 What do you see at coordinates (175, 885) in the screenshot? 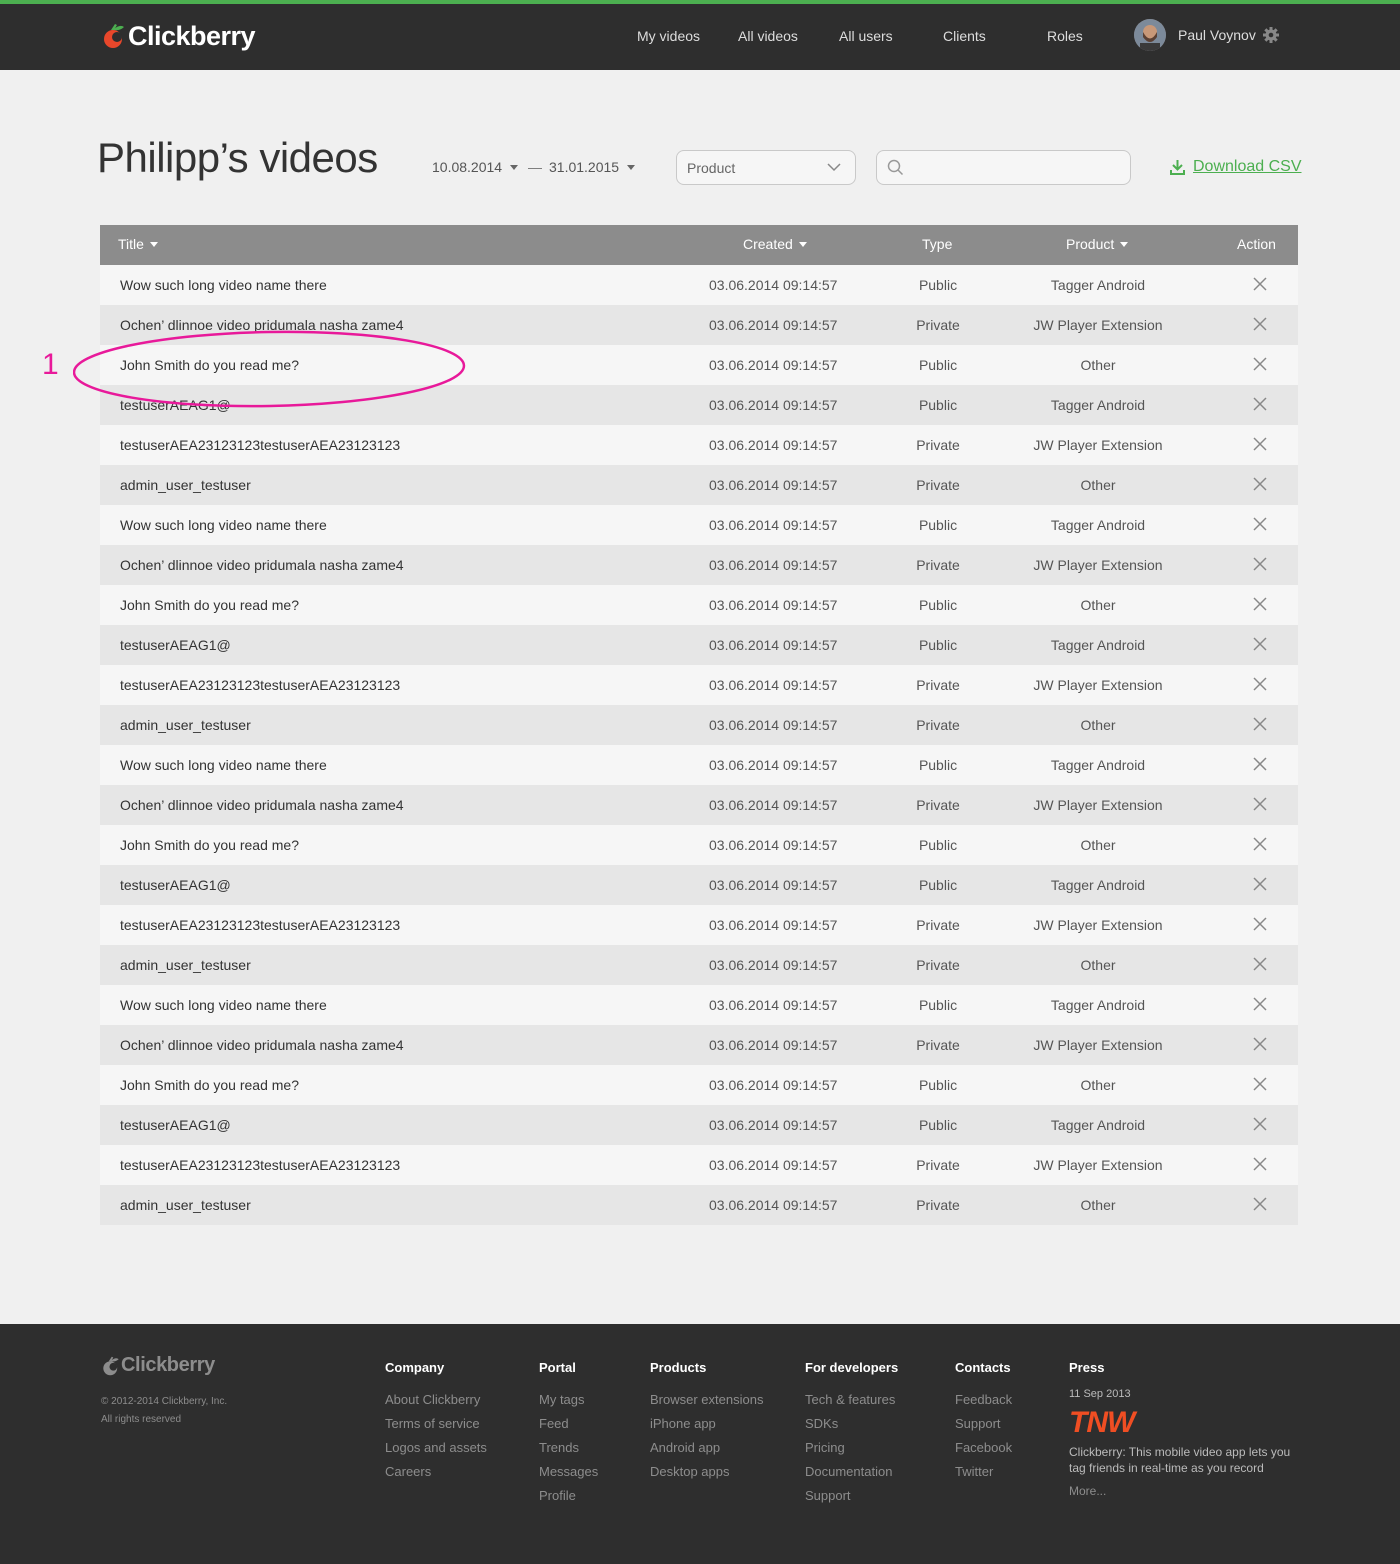
I see `cell-title: testuserAEAG1@` at bounding box center [175, 885].